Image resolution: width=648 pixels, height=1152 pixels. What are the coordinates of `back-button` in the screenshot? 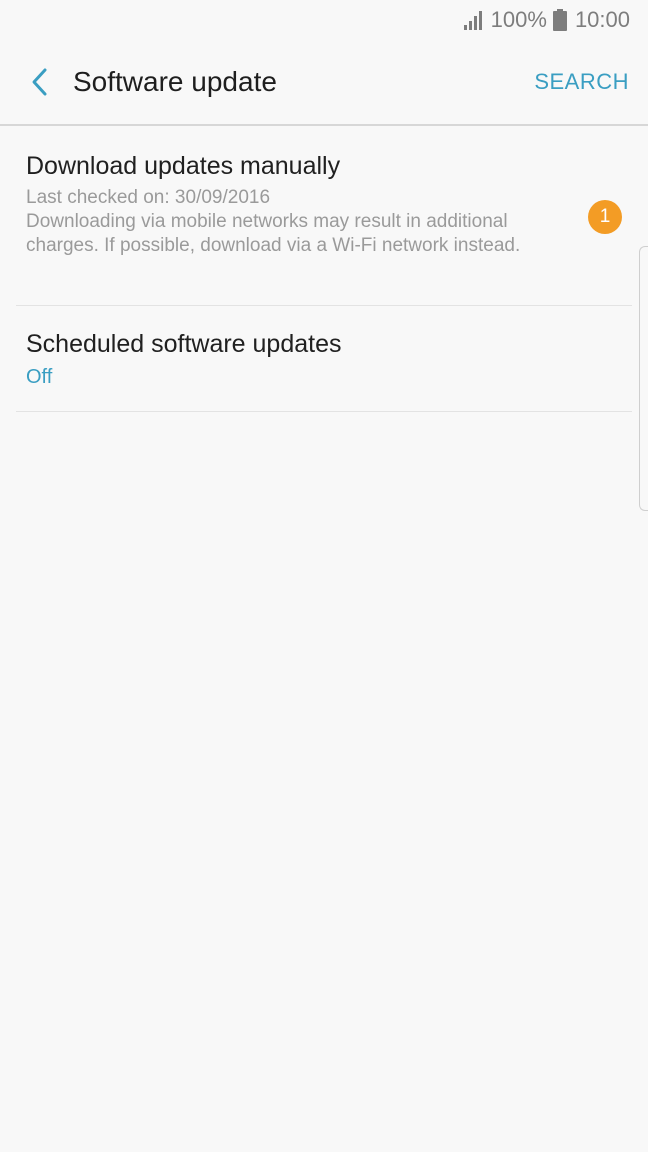 It's located at (40, 82).